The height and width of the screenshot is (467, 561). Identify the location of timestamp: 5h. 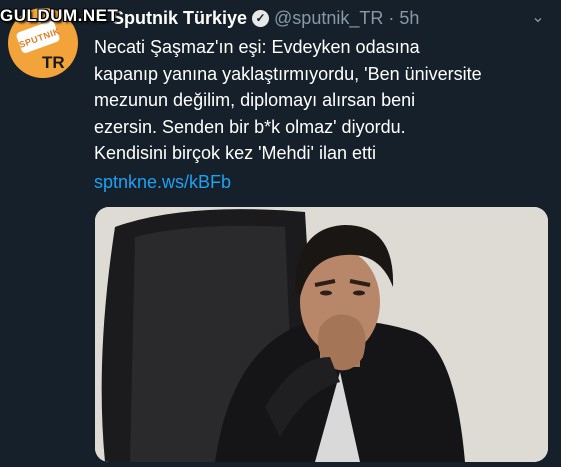
(409, 18).